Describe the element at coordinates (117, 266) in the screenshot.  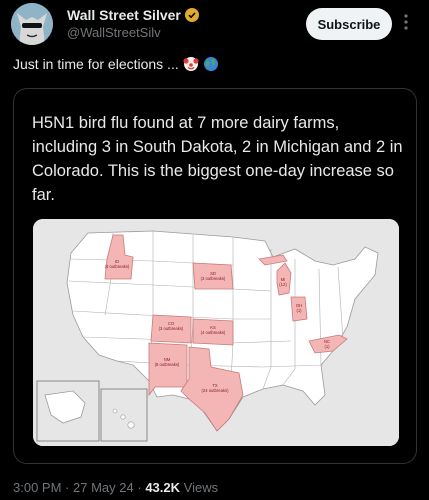
I see `label-id-note: (4 outbreaks)` at that location.